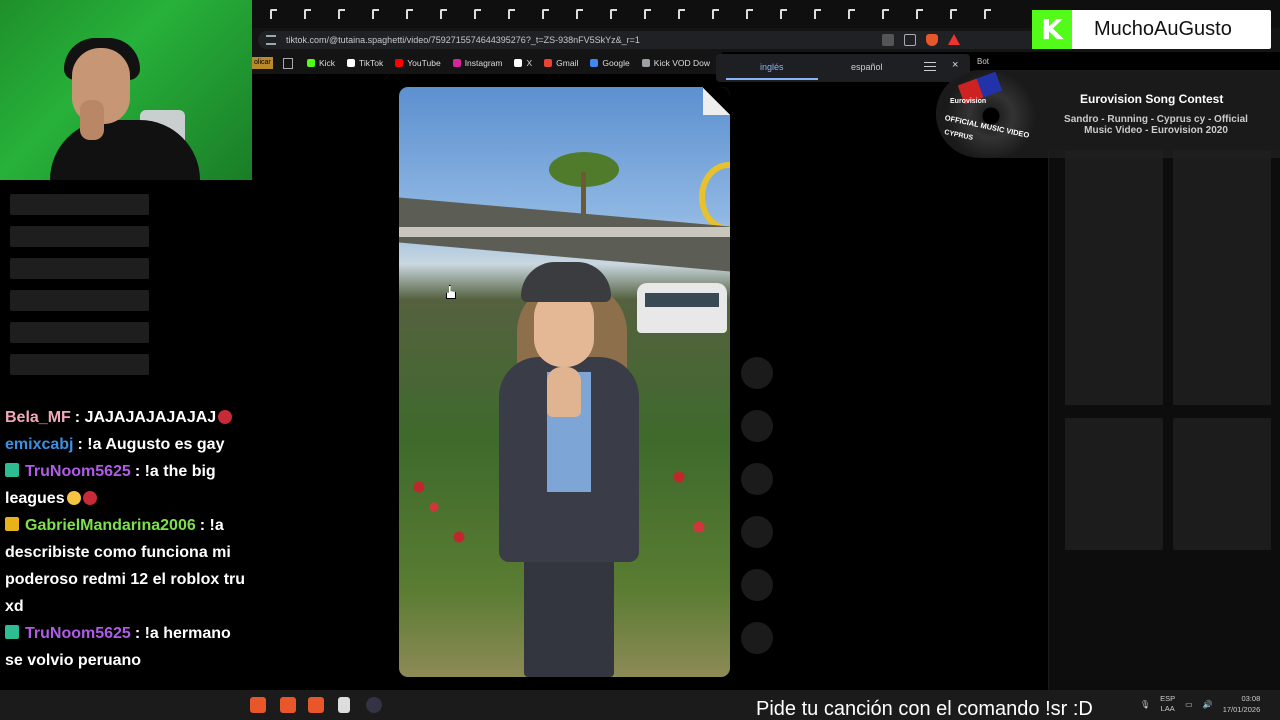 The height and width of the screenshot is (720, 1280). Describe the element at coordinates (518, 63) in the screenshot. I see `x-icon` at that location.